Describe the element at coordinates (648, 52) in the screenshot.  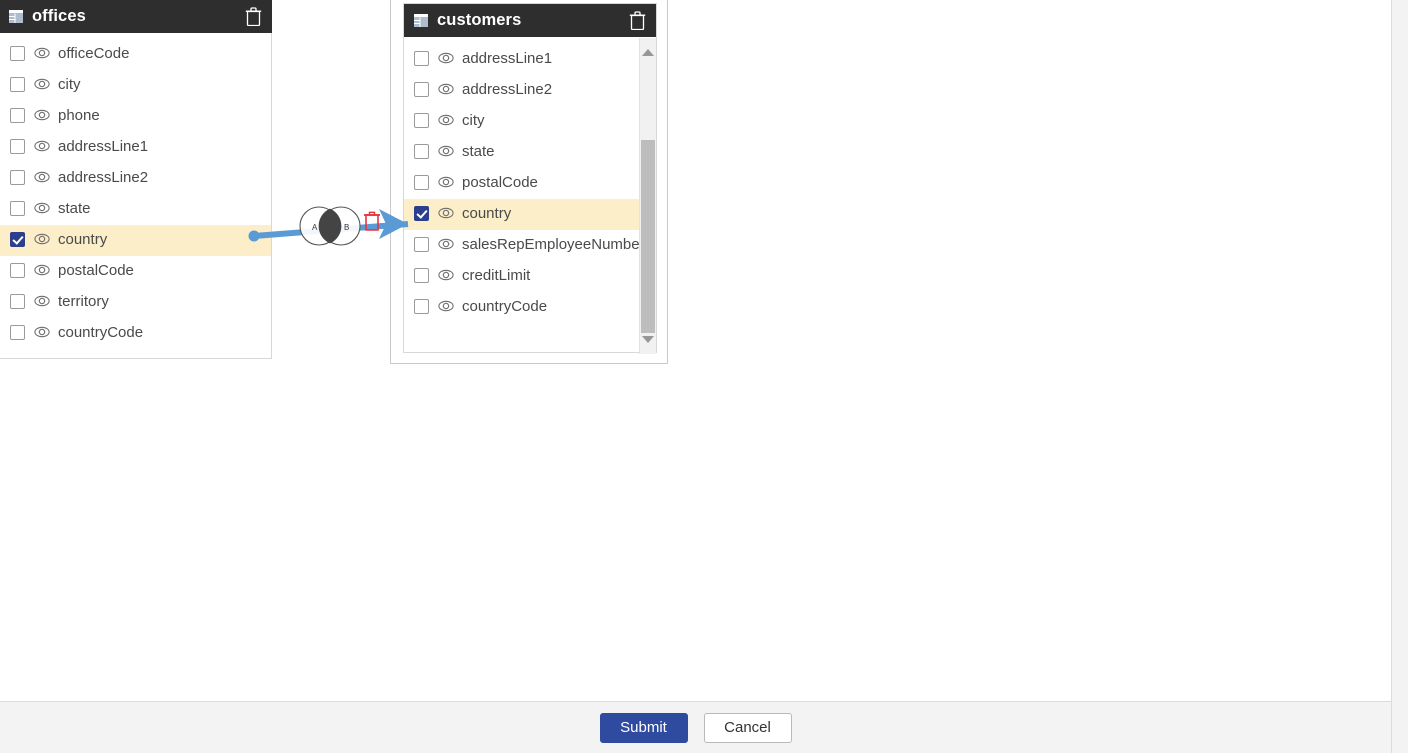
I see `chevron-up-icon` at that location.